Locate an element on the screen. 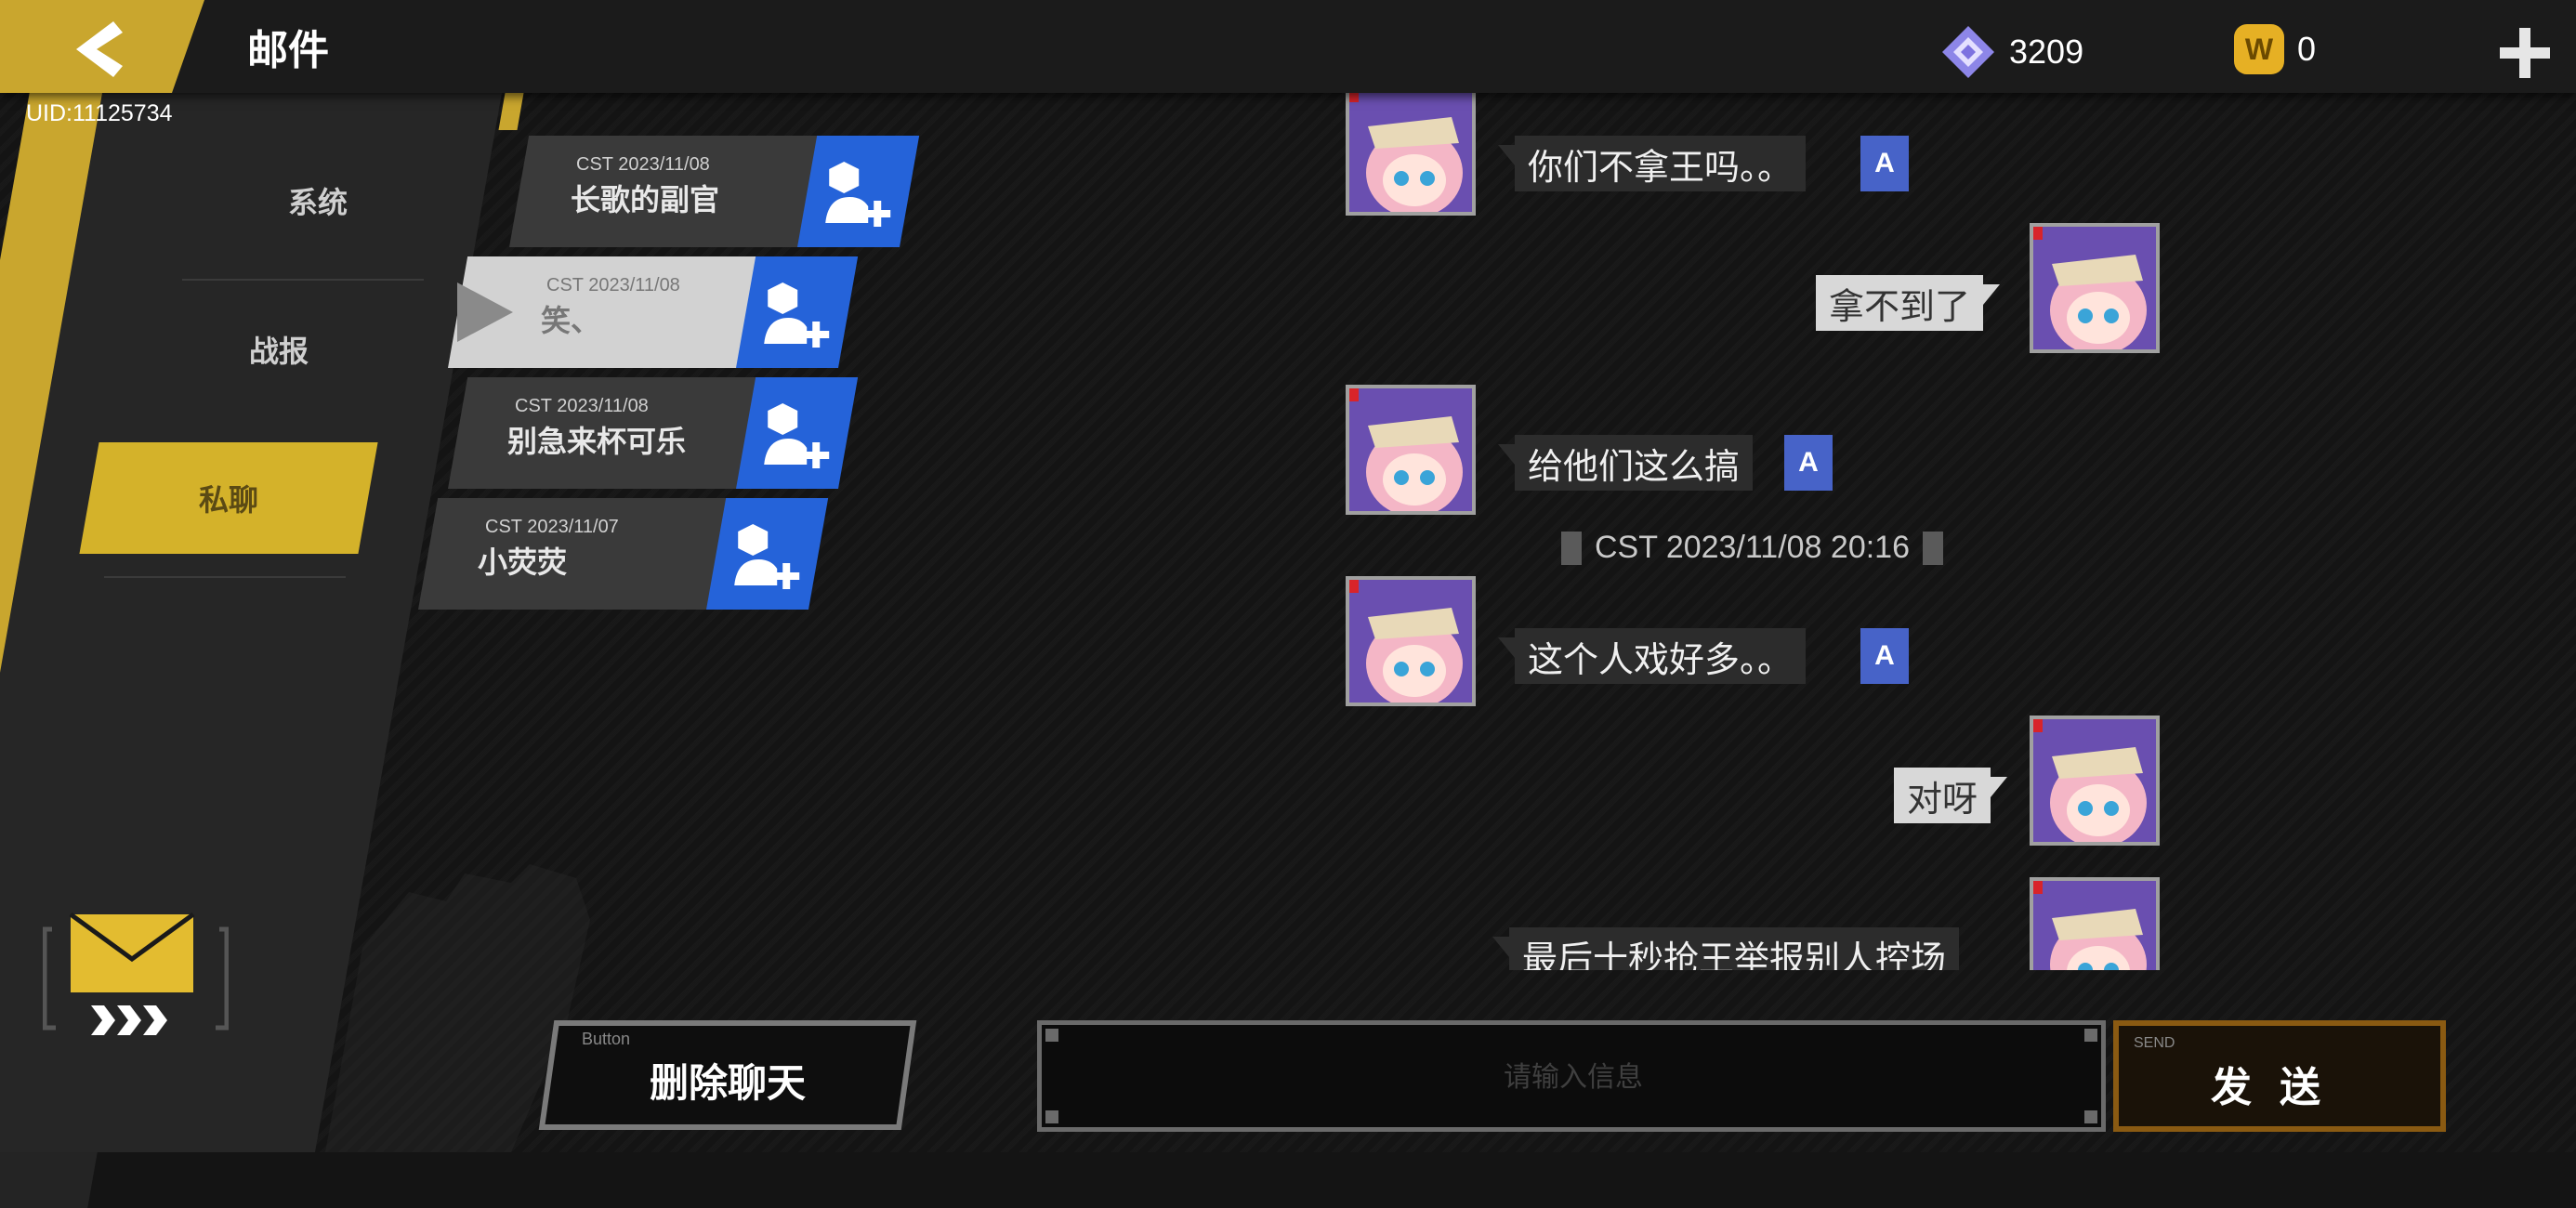 Image resolution: width=2576 pixels, height=1208 pixels. gem-icon is located at coordinates (1968, 52).